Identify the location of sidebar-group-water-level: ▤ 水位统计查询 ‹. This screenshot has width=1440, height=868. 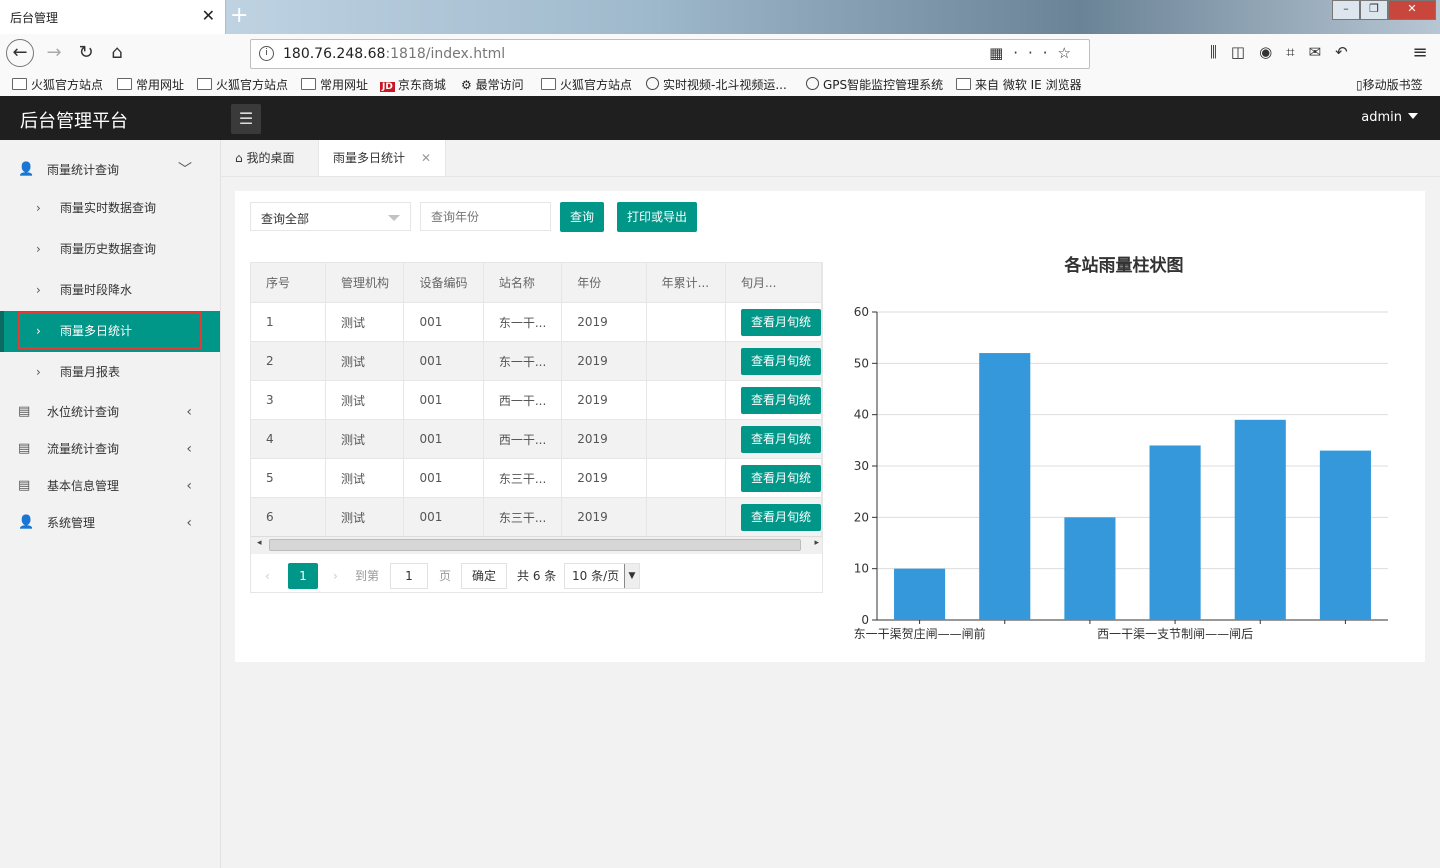
(110, 412).